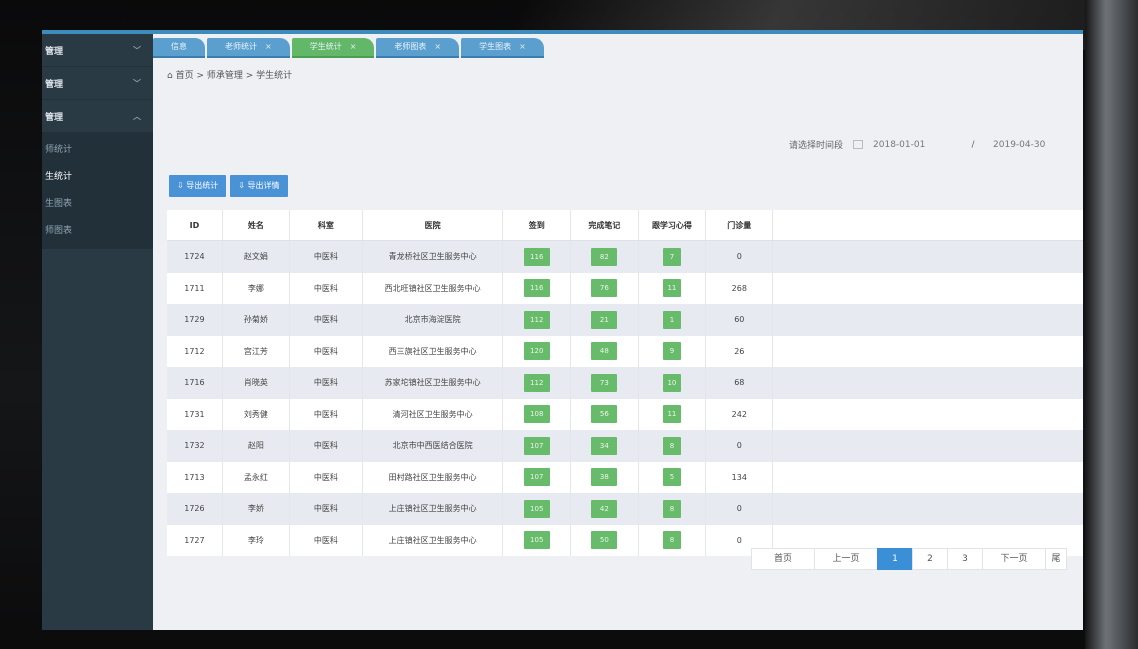 This screenshot has width=1138, height=649. What do you see at coordinates (195, 351) in the screenshot?
I see `cell-id: 1712` at bounding box center [195, 351].